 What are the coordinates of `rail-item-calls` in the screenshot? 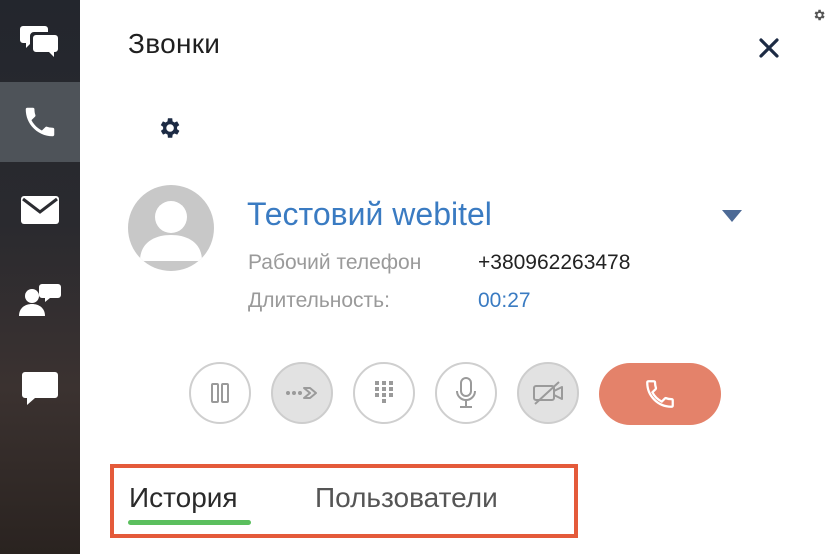 It's located at (40, 122).